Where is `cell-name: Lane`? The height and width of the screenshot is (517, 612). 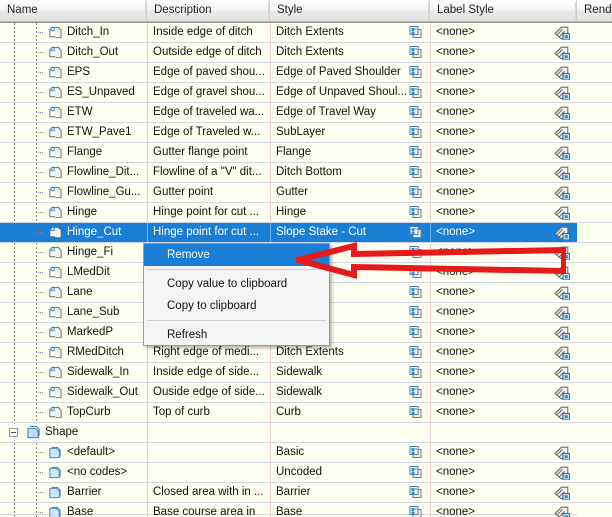
cell-name: Lane is located at coordinates (73, 292).